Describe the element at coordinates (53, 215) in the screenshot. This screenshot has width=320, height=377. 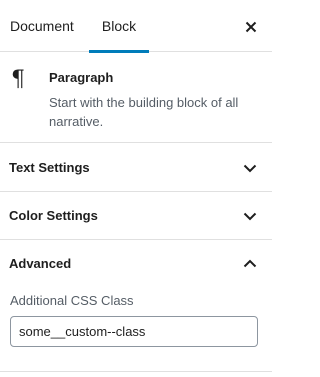
I see `panel-color-settings-label: Color Settings` at that location.